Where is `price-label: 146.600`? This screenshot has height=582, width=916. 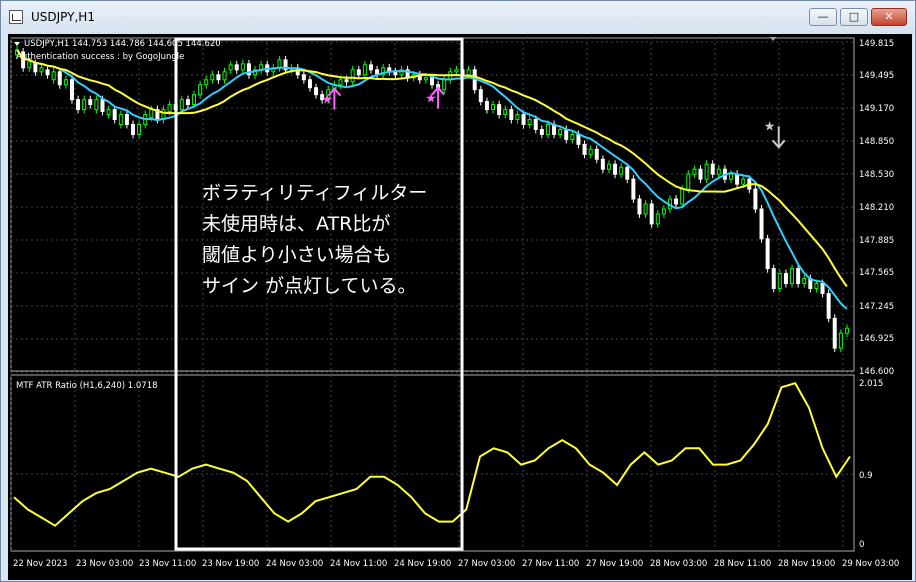
price-label: 146.600 is located at coordinates (876, 372).